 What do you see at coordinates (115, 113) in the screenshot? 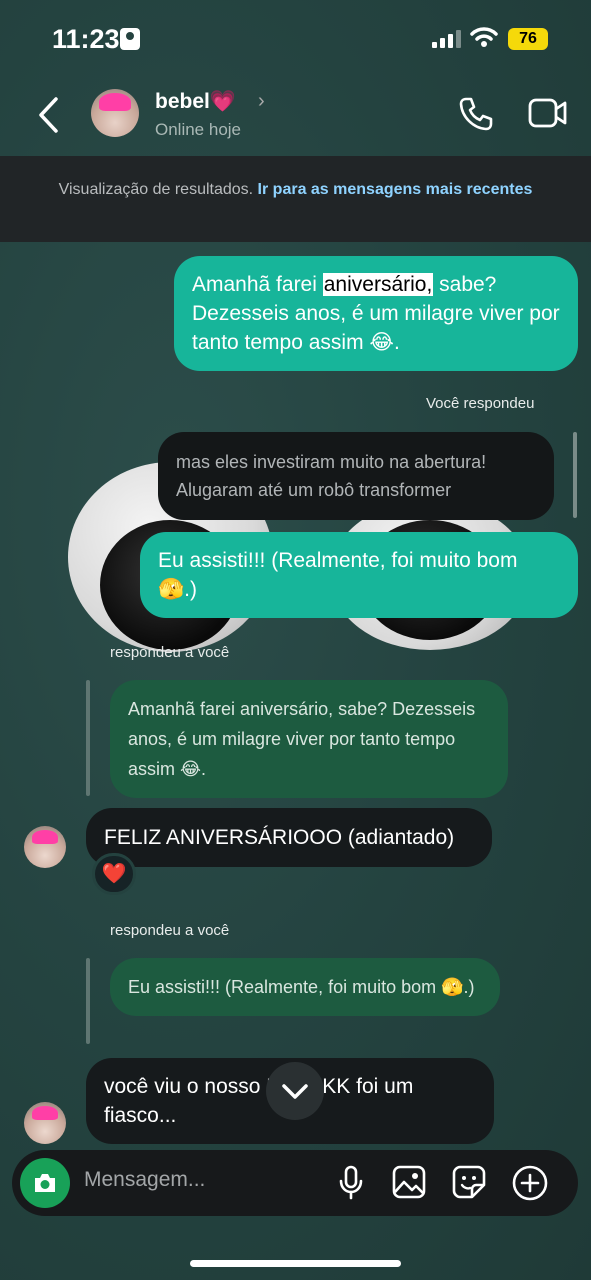
I see `contact-avatar` at bounding box center [115, 113].